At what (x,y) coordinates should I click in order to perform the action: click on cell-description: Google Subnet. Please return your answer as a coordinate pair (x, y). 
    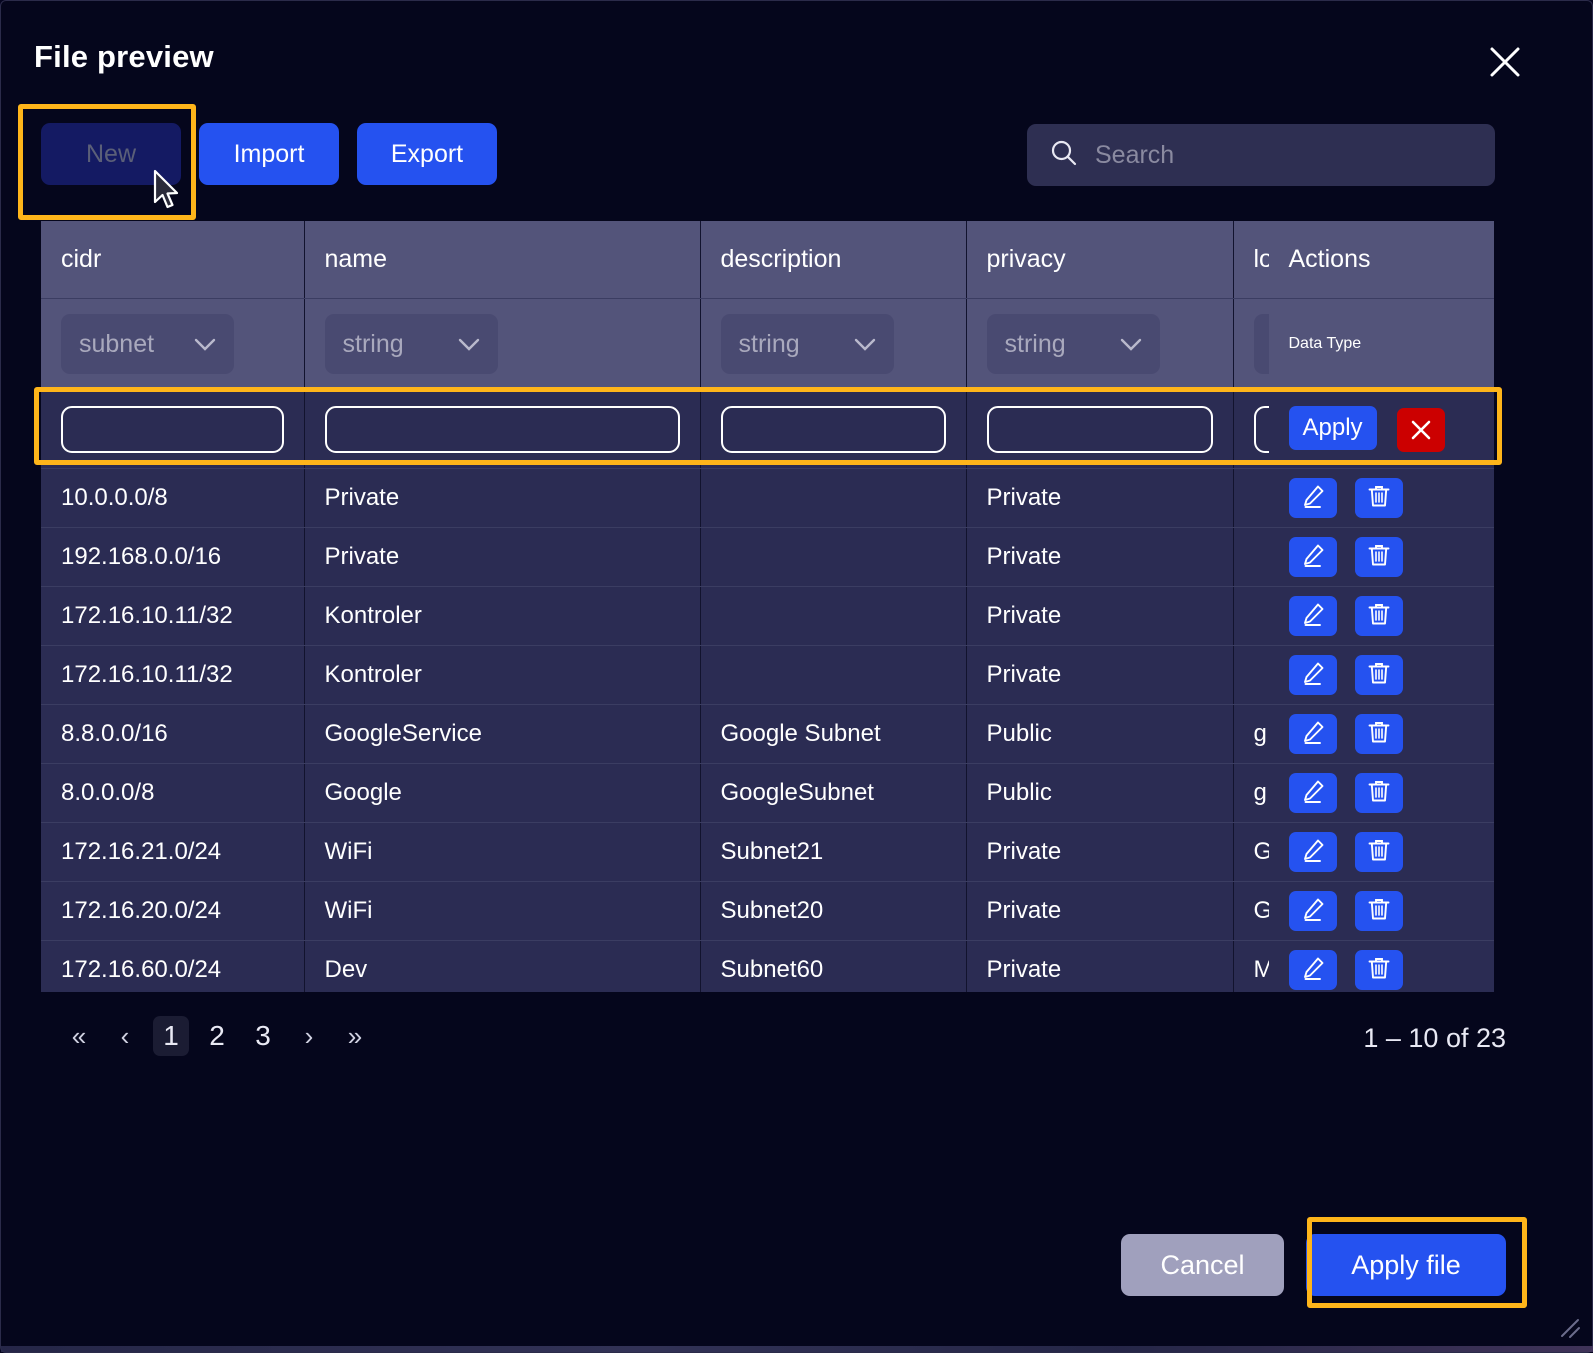
    Looking at the image, I should click on (833, 734).